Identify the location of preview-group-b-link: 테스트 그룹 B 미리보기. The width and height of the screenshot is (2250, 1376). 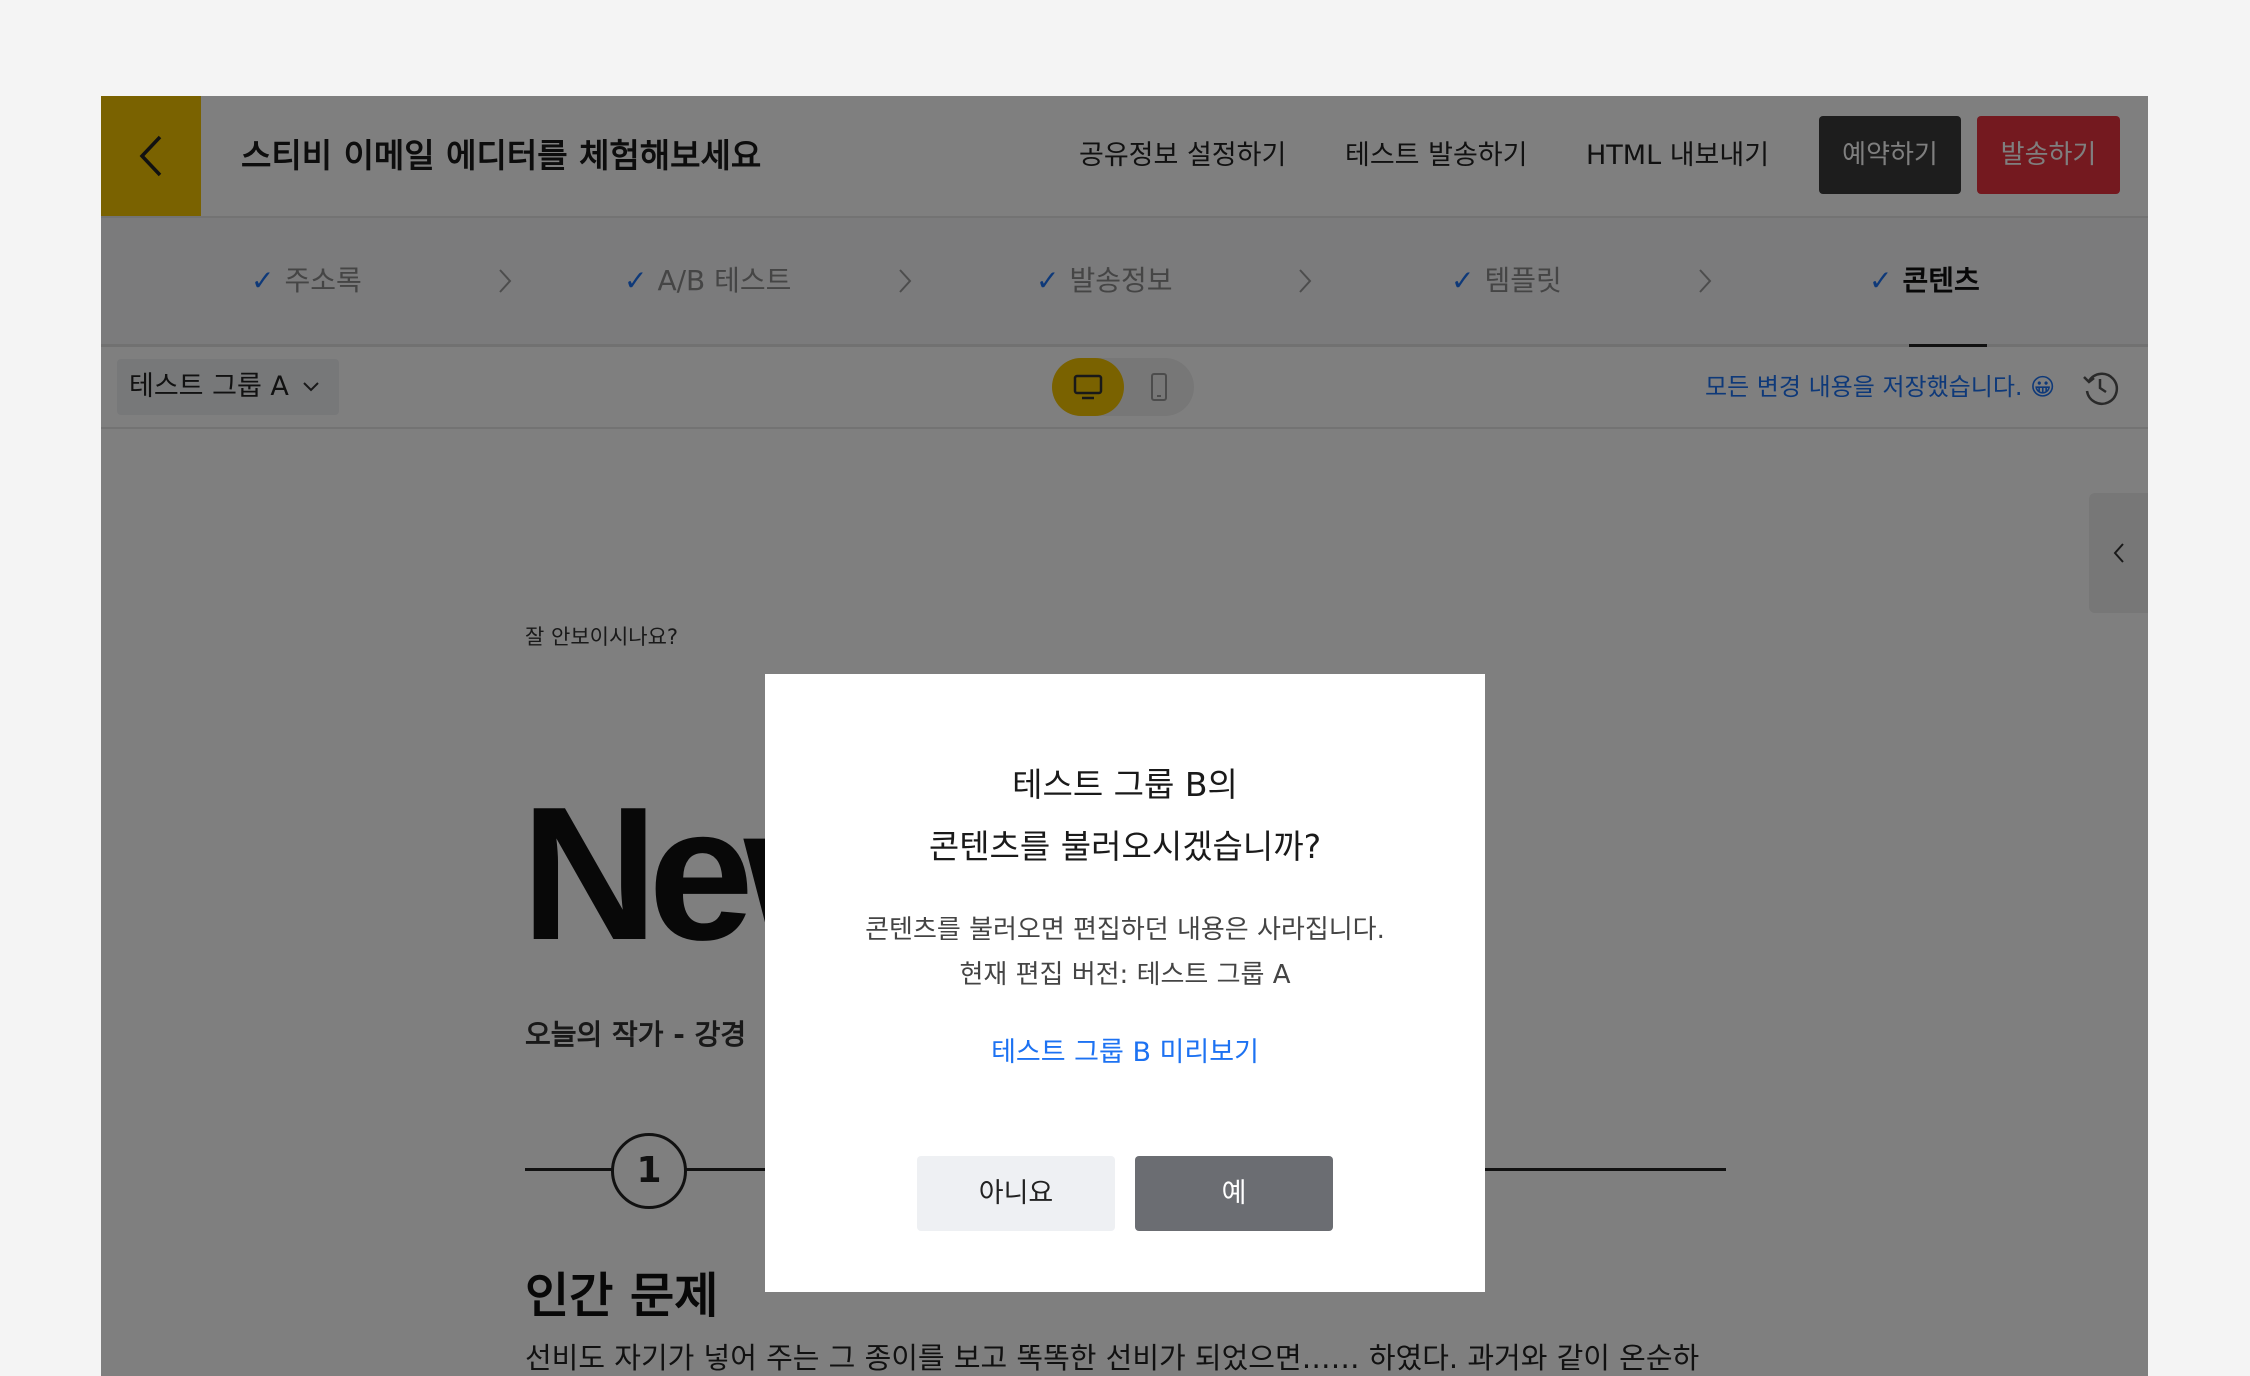
(1125, 1049).